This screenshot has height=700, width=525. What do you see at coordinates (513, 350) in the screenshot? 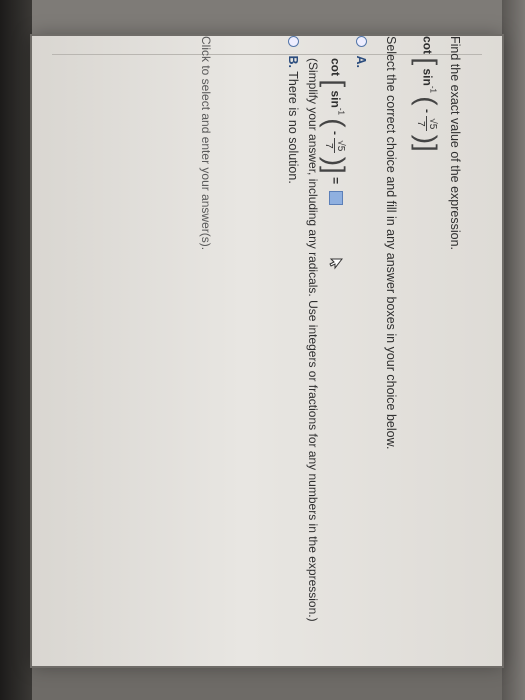
I see `device-bezel-right` at bounding box center [513, 350].